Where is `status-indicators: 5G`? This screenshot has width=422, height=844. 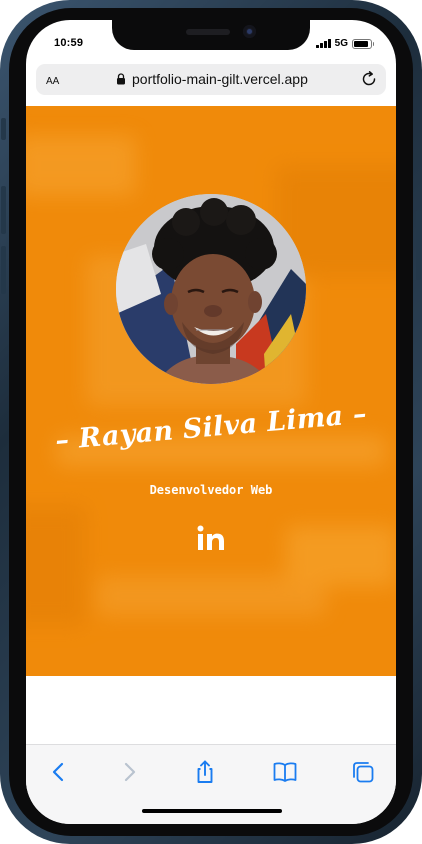 status-indicators: 5G is located at coordinates (345, 43).